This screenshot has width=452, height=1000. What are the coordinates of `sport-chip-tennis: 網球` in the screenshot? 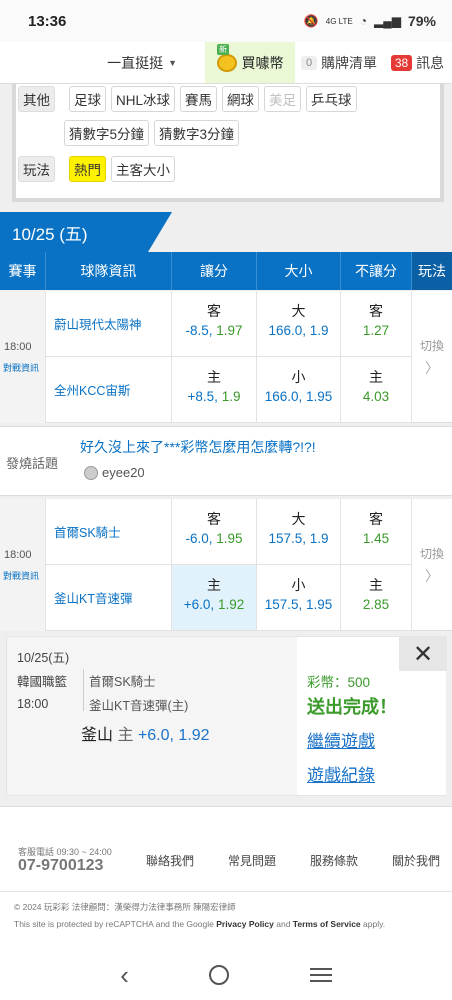 It's located at (241, 99).